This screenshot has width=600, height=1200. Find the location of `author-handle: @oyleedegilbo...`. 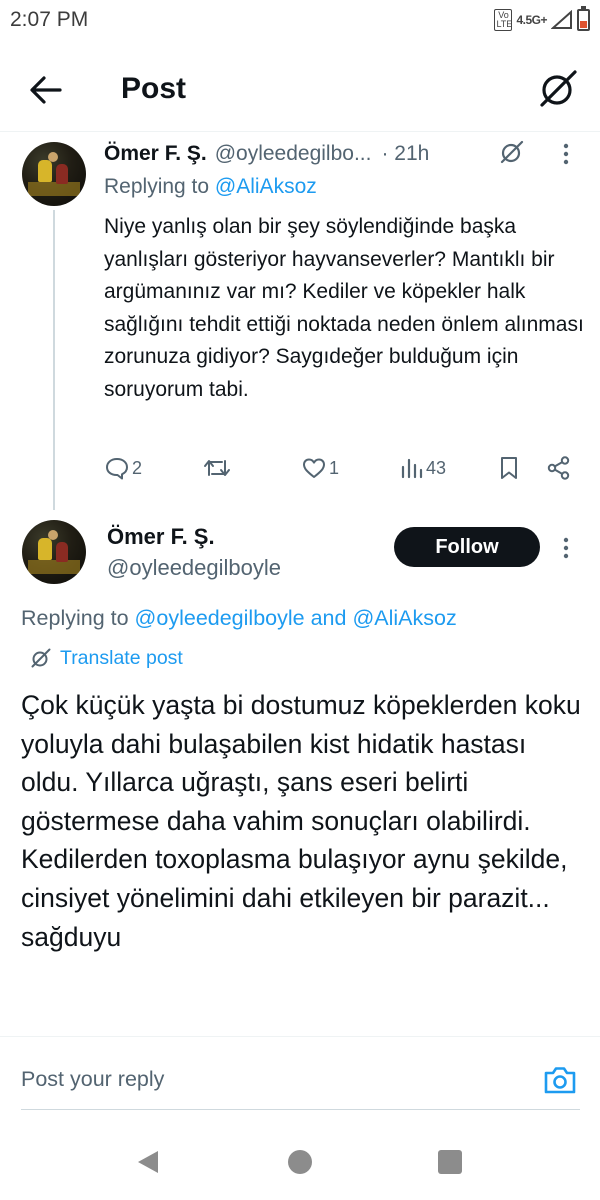

author-handle: @oyleedegilbo... is located at coordinates (293, 154).